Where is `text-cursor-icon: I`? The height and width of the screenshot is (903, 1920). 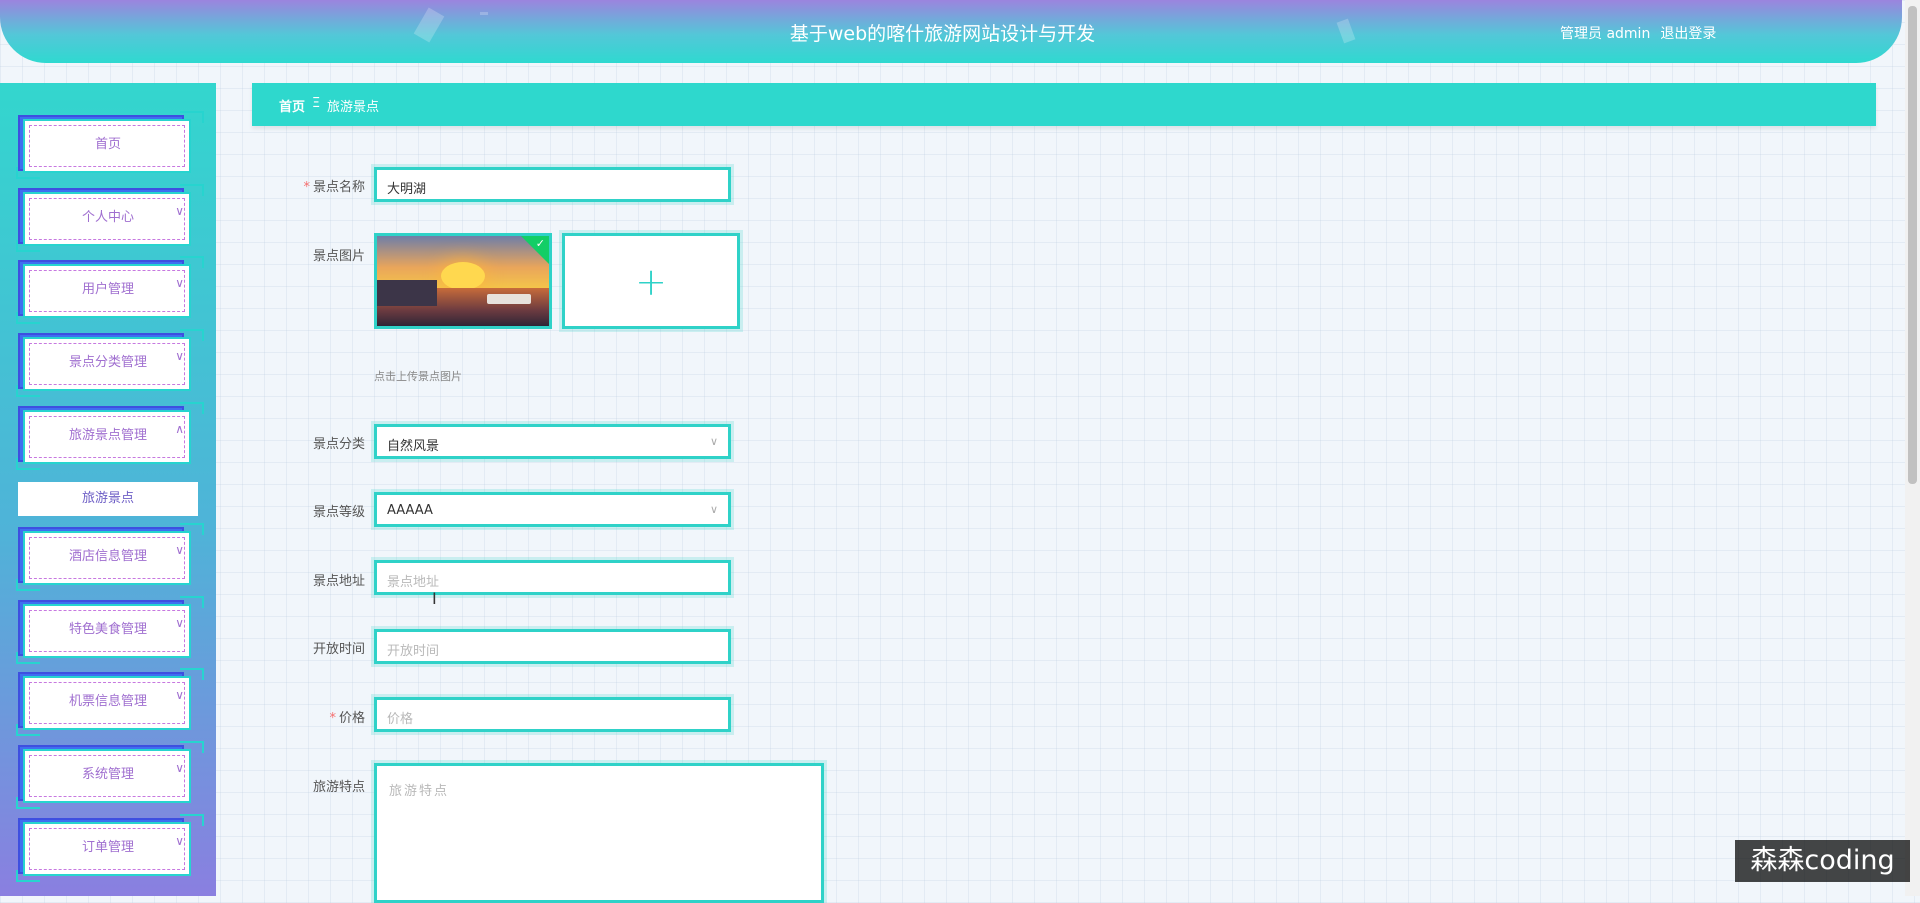
text-cursor-icon: I is located at coordinates (434, 598).